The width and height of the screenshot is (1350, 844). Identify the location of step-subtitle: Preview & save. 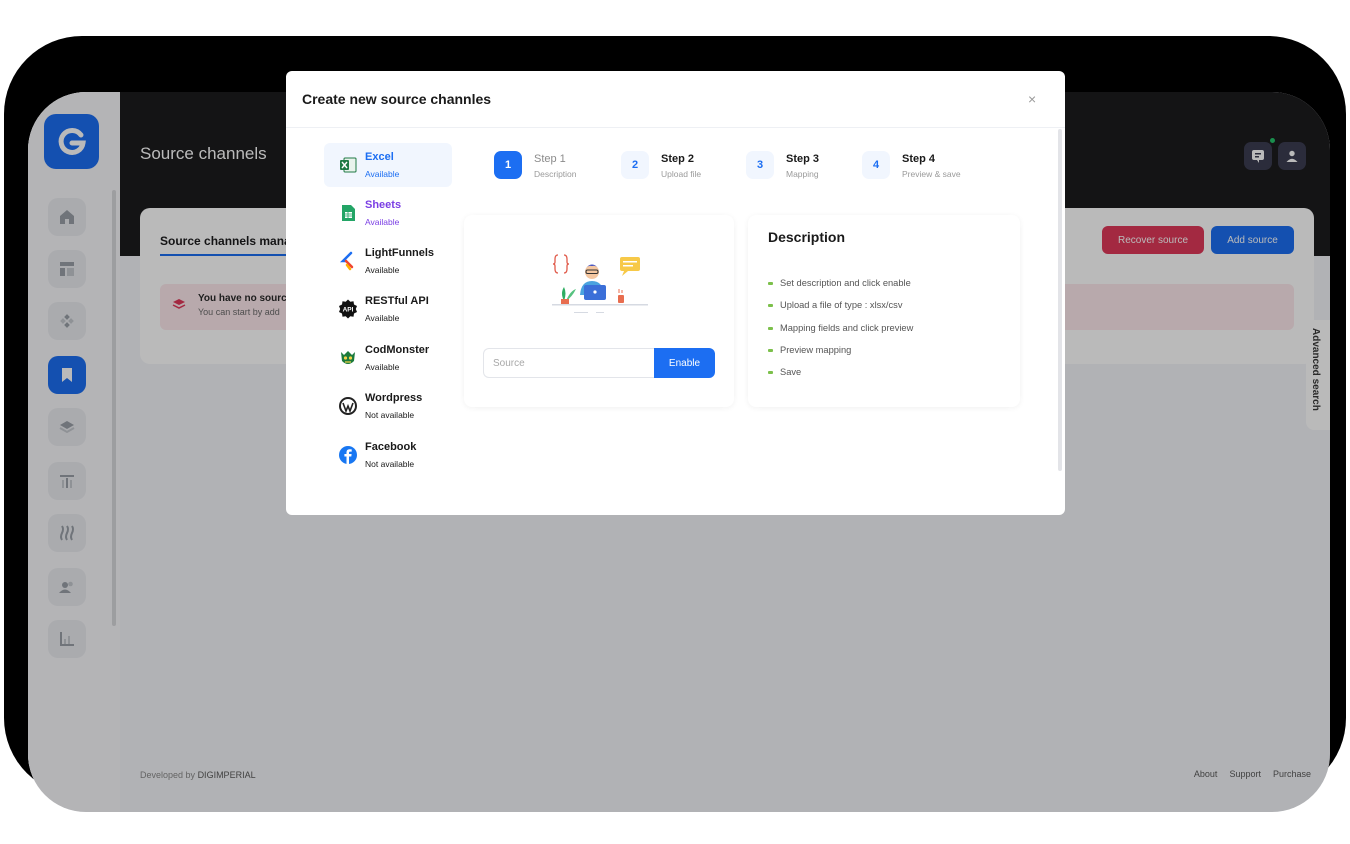
(931, 174).